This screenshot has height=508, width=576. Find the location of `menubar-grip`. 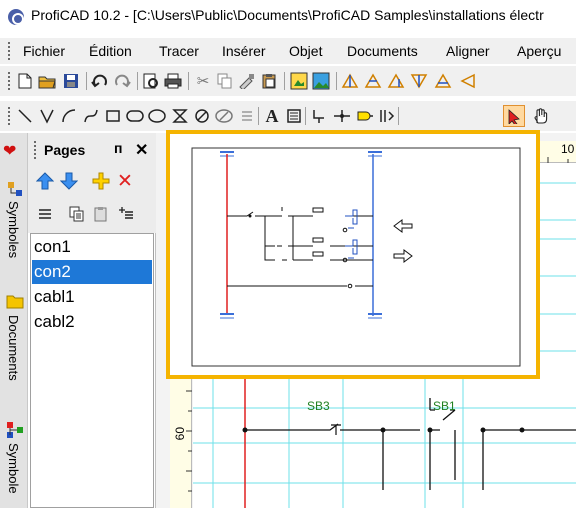

menubar-grip is located at coordinates (9, 51).